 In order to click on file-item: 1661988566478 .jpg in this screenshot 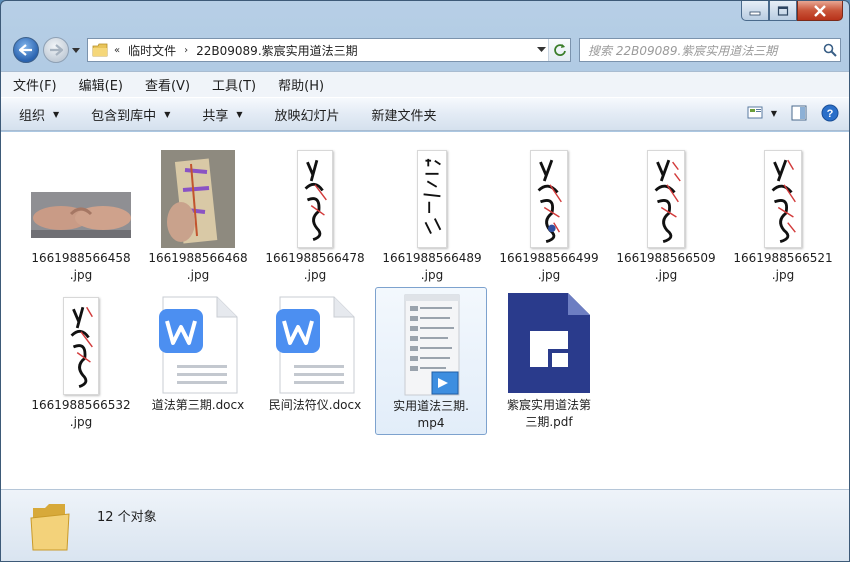, I will do `click(315, 212)`.